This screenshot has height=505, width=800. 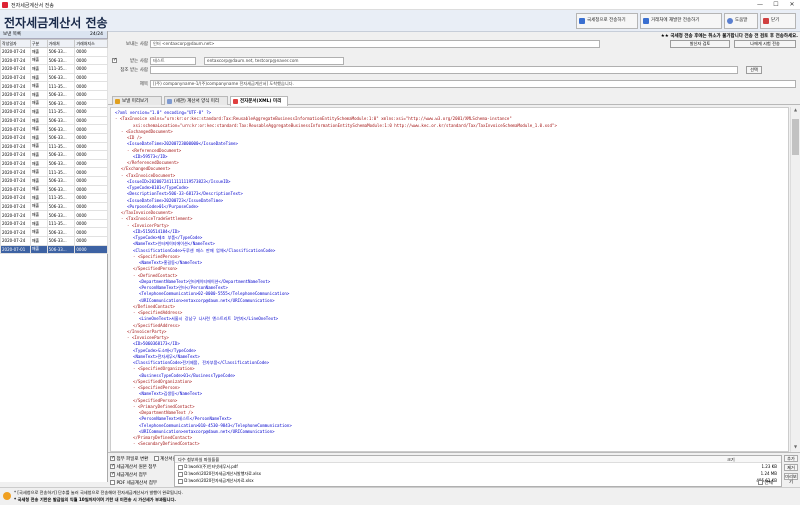 I want to click on col-date: 작성일자, so click(x=15, y=43).